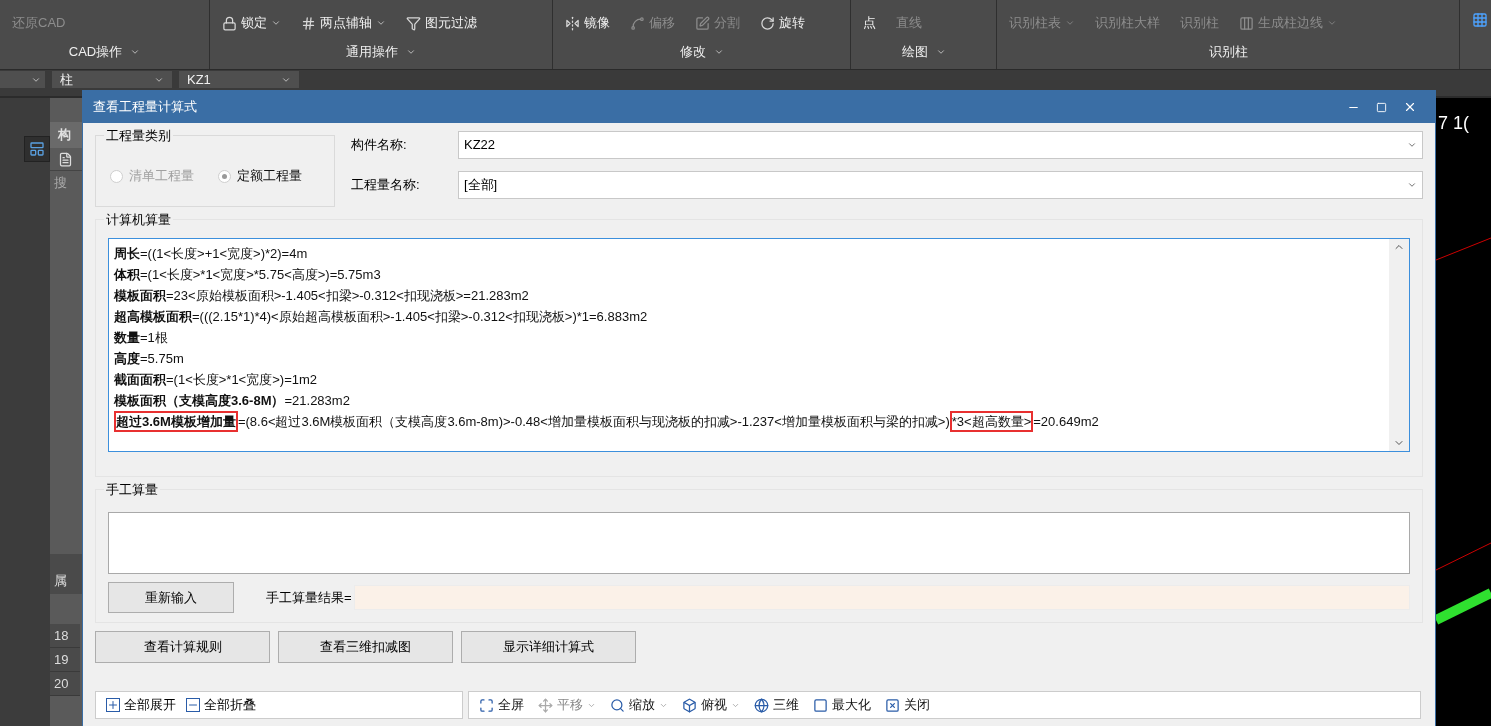  I want to click on dropdown: KZ1, so click(239, 79).